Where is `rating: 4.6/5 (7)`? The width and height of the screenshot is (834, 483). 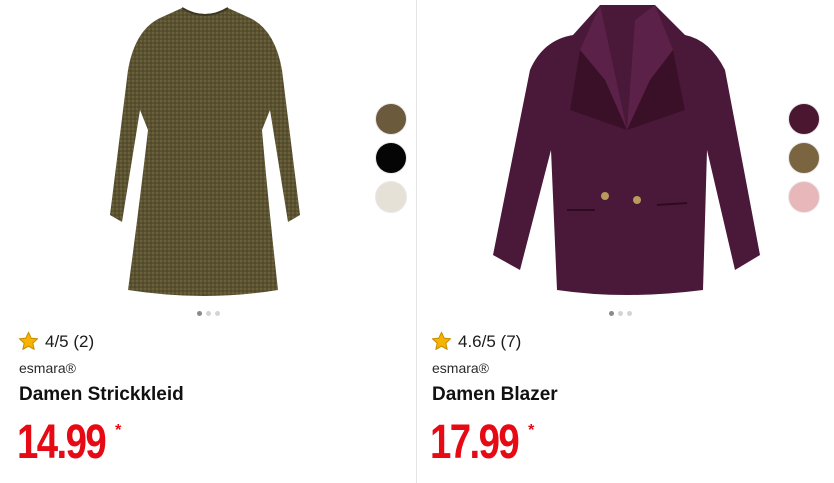
rating: 4.6/5 (7) is located at coordinates (476, 341).